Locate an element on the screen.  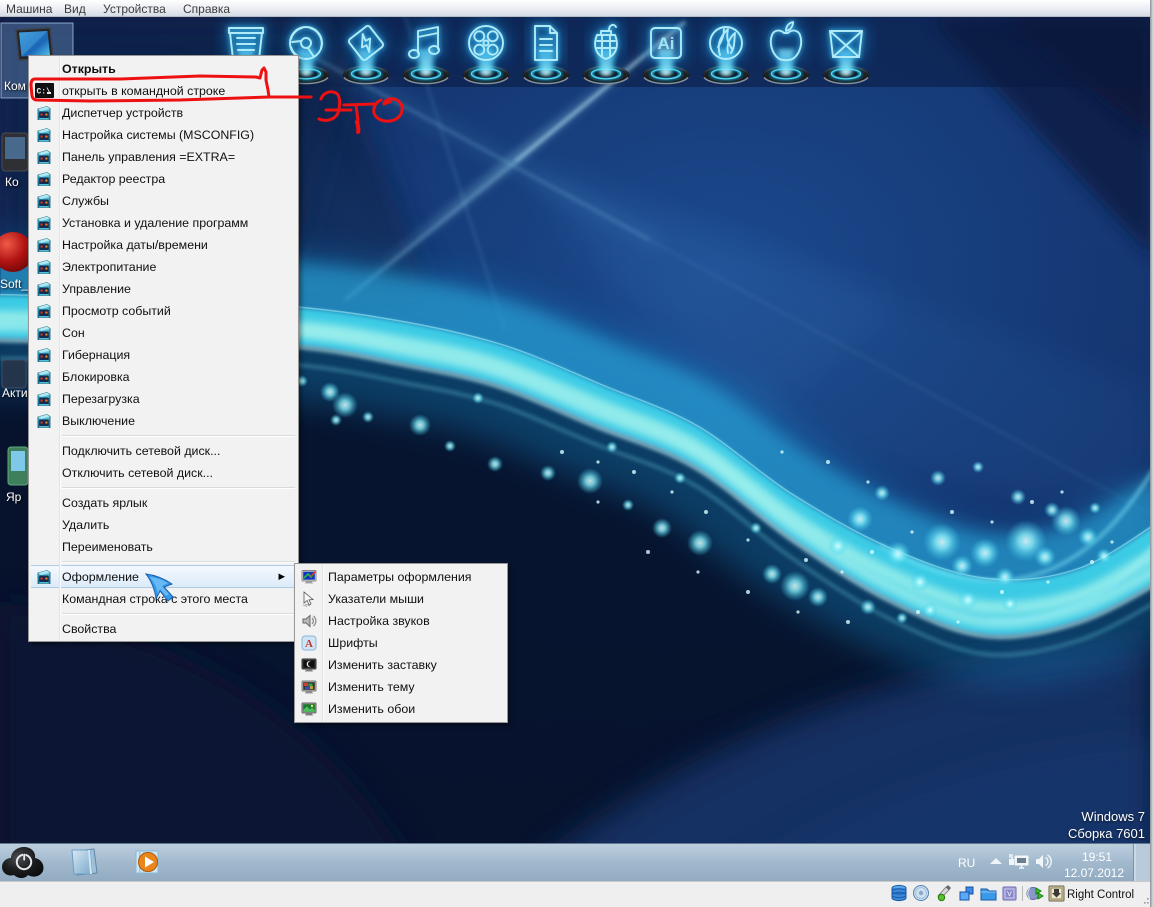
svg-text: 12.07.2012 is located at coordinates (1094, 873).